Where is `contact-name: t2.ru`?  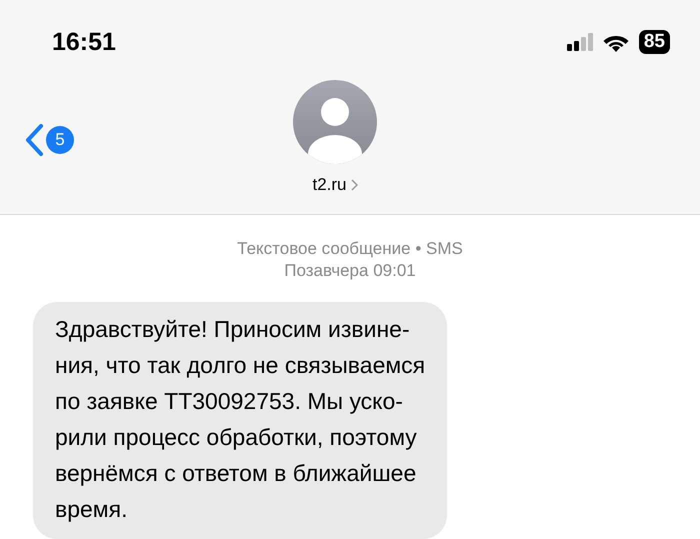 contact-name: t2.ru is located at coordinates (335, 185).